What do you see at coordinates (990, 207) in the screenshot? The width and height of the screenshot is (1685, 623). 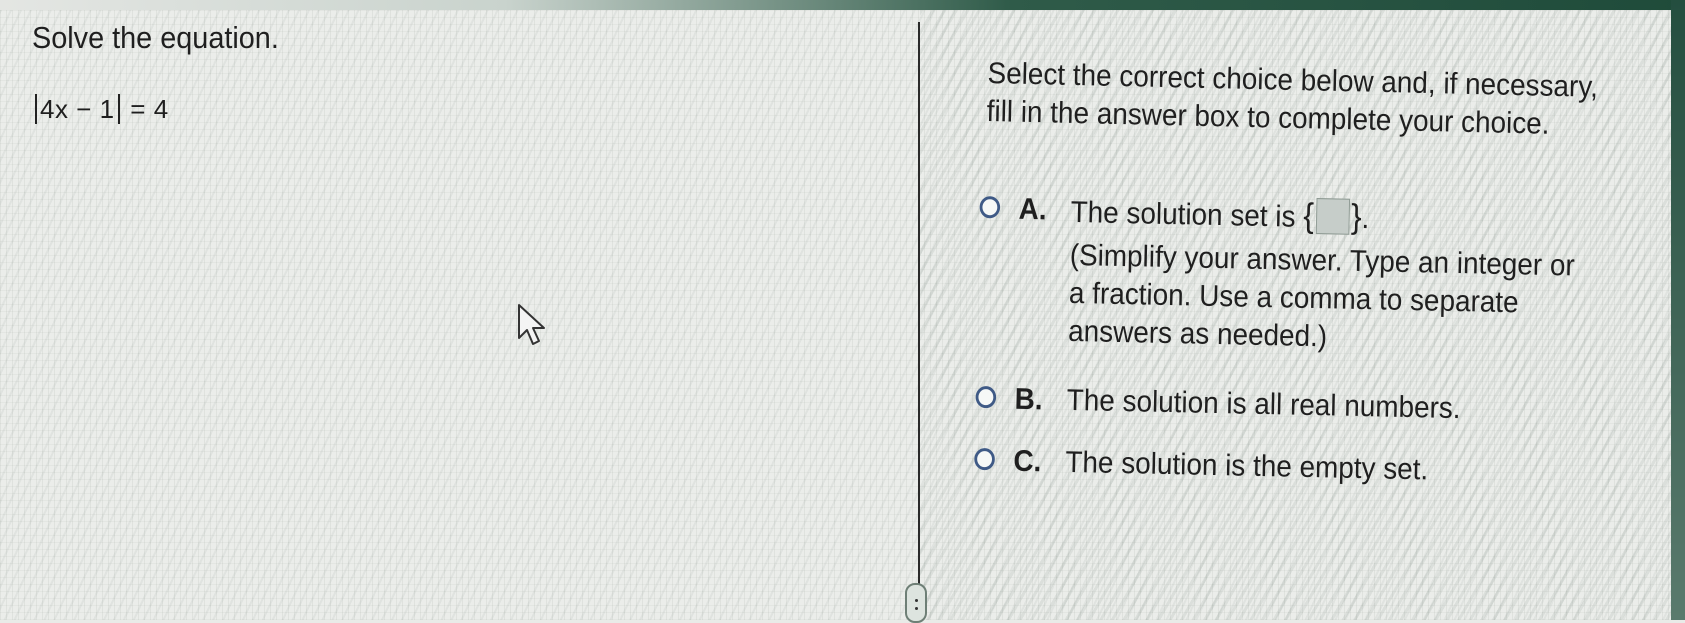 I see `radio-choice-a` at bounding box center [990, 207].